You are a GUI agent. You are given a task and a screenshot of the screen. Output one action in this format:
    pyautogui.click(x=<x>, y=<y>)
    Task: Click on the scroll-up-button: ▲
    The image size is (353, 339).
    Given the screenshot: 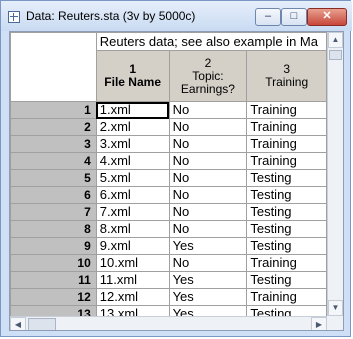 What is the action you would take?
    pyautogui.click(x=335, y=40)
    